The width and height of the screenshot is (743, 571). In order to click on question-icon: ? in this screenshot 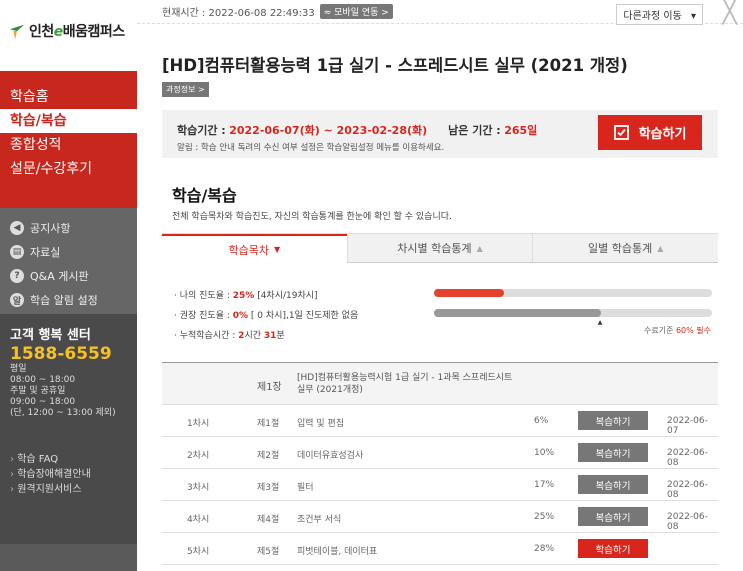, I will do `click(17, 276)`.